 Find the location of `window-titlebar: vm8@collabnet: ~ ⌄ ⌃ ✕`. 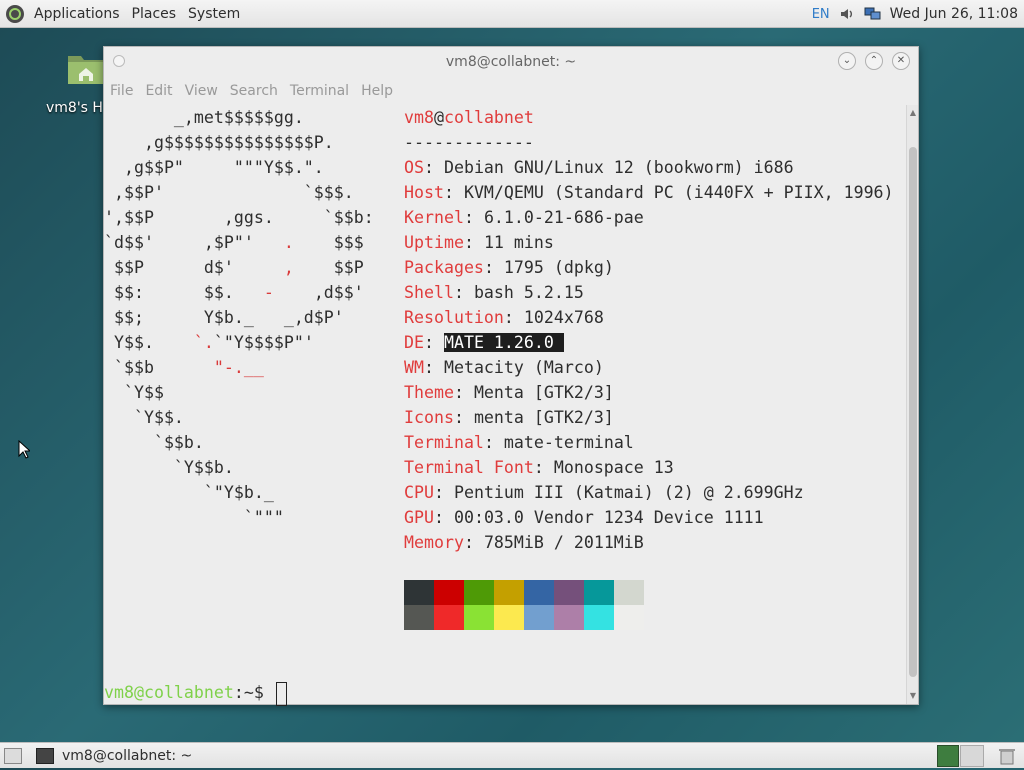

window-titlebar: vm8@collabnet: ~ ⌄ ⌃ ✕ is located at coordinates (511, 62).